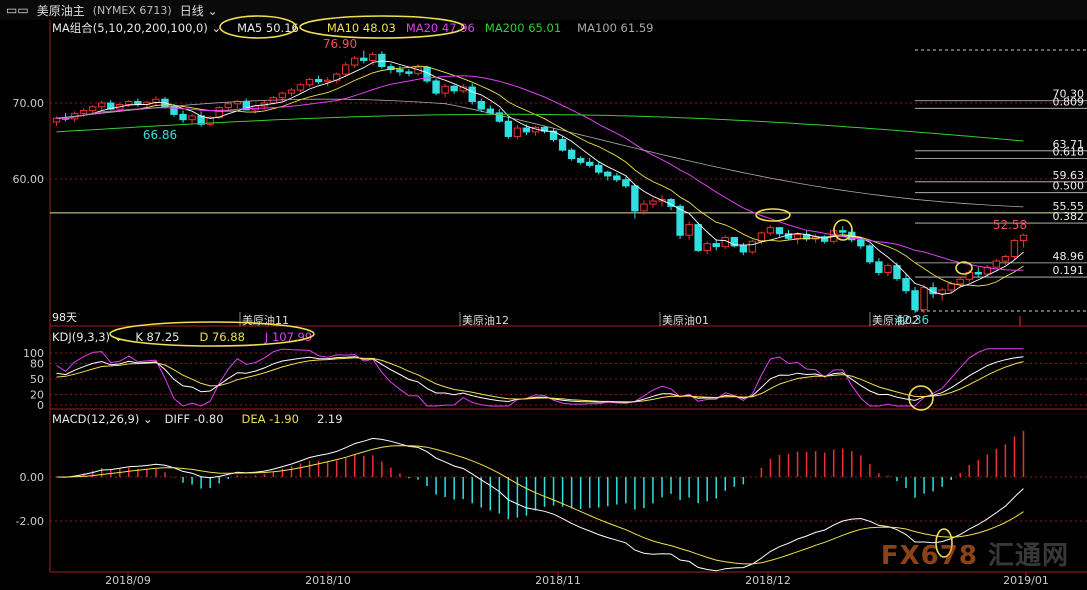  Describe the element at coordinates (1069, 206) in the screenshot. I see `fib-label: 55.55` at that location.